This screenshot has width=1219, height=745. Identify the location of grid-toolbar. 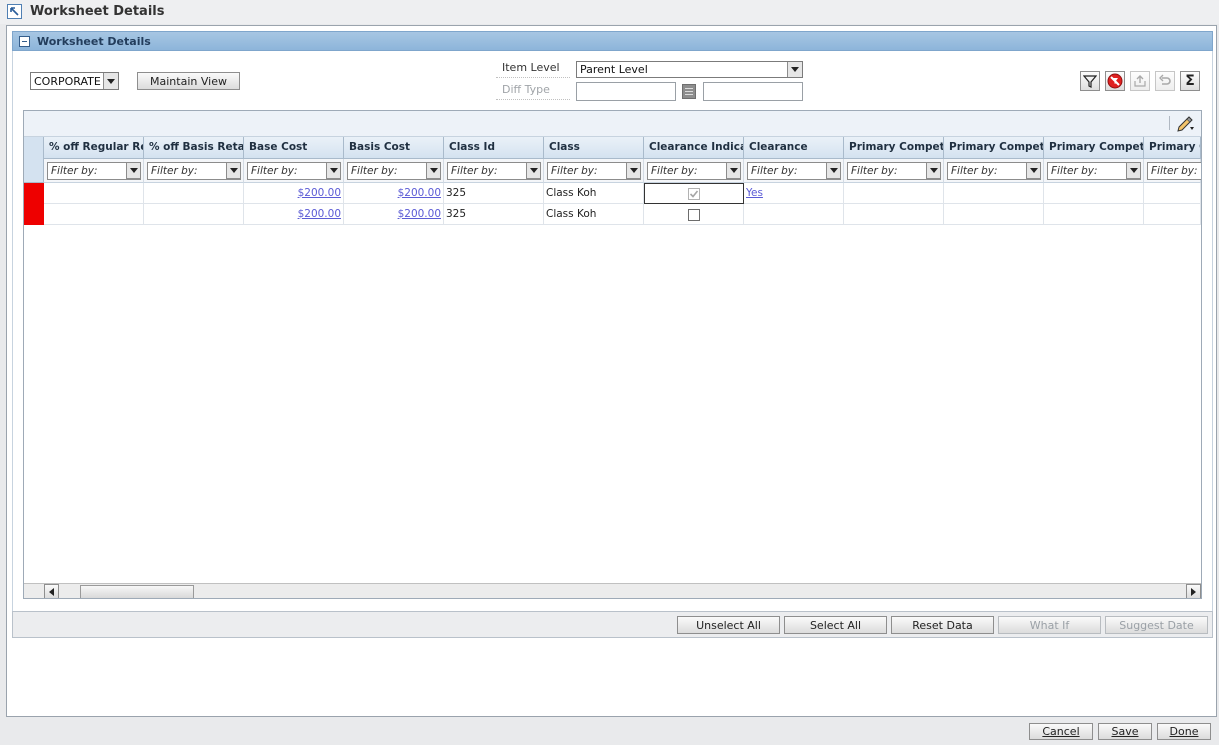
(612, 124).